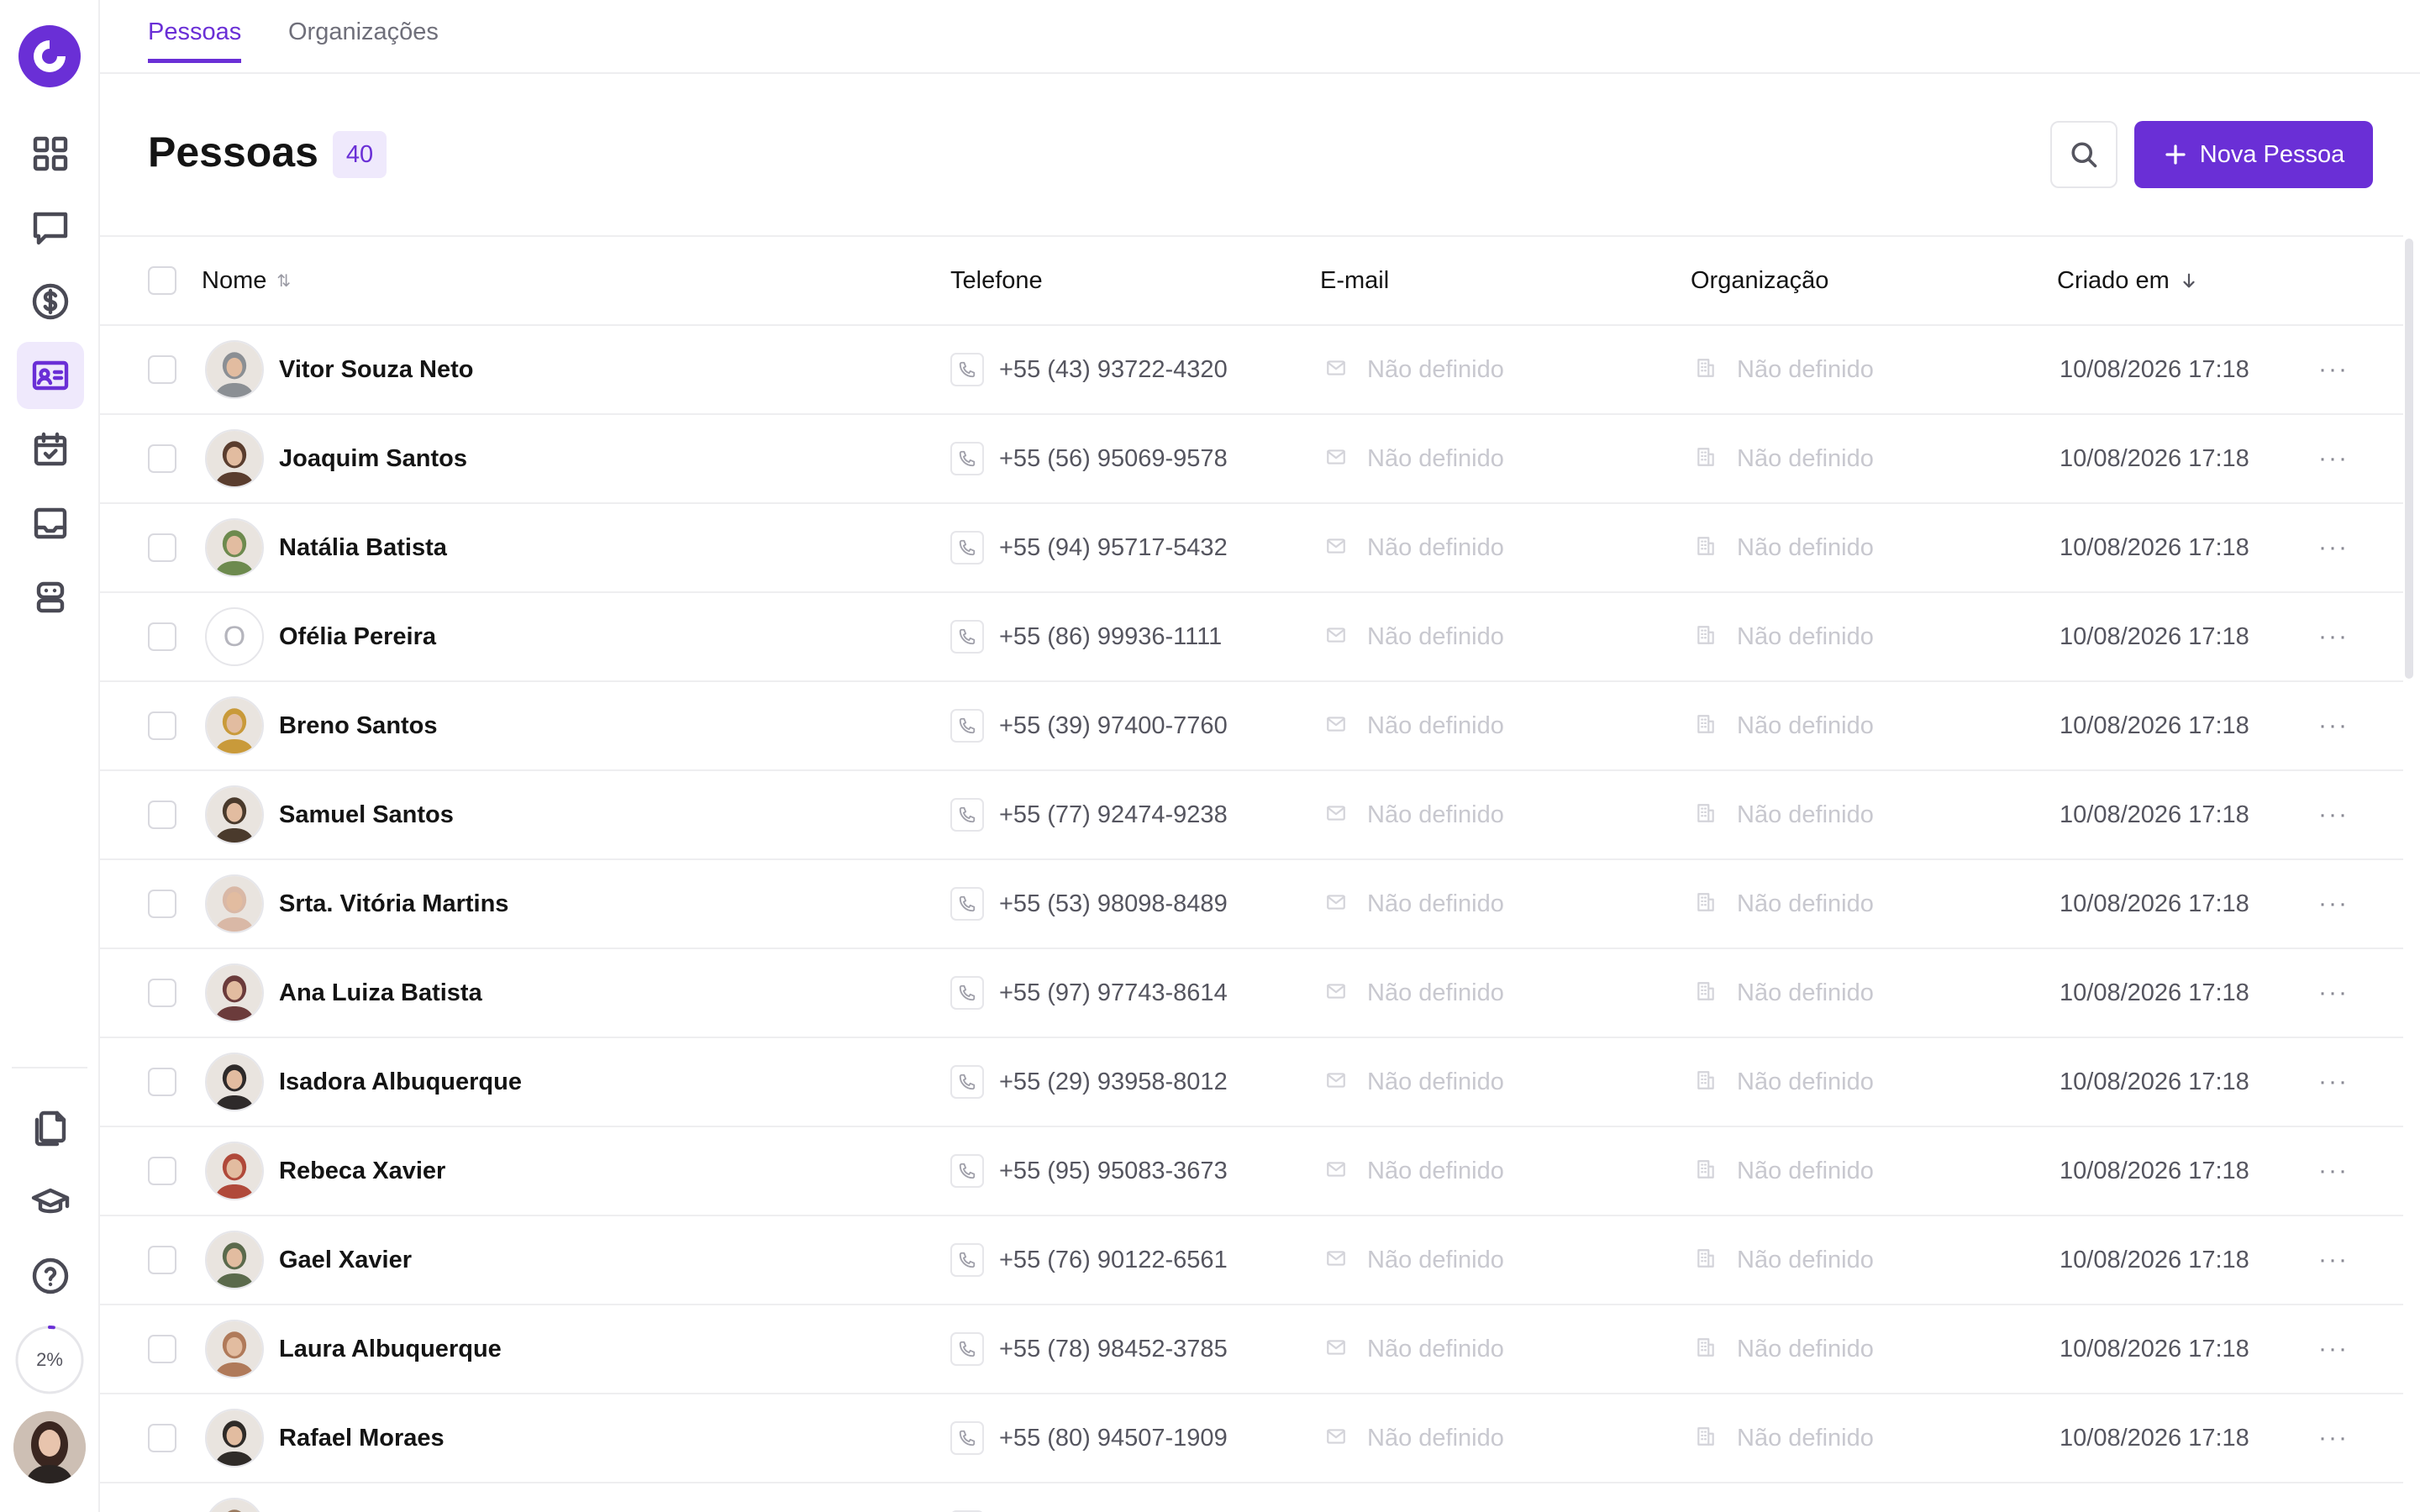 This screenshot has height=1512, width=2420. What do you see at coordinates (1706, 634) in the screenshot?
I see `building-icon` at bounding box center [1706, 634].